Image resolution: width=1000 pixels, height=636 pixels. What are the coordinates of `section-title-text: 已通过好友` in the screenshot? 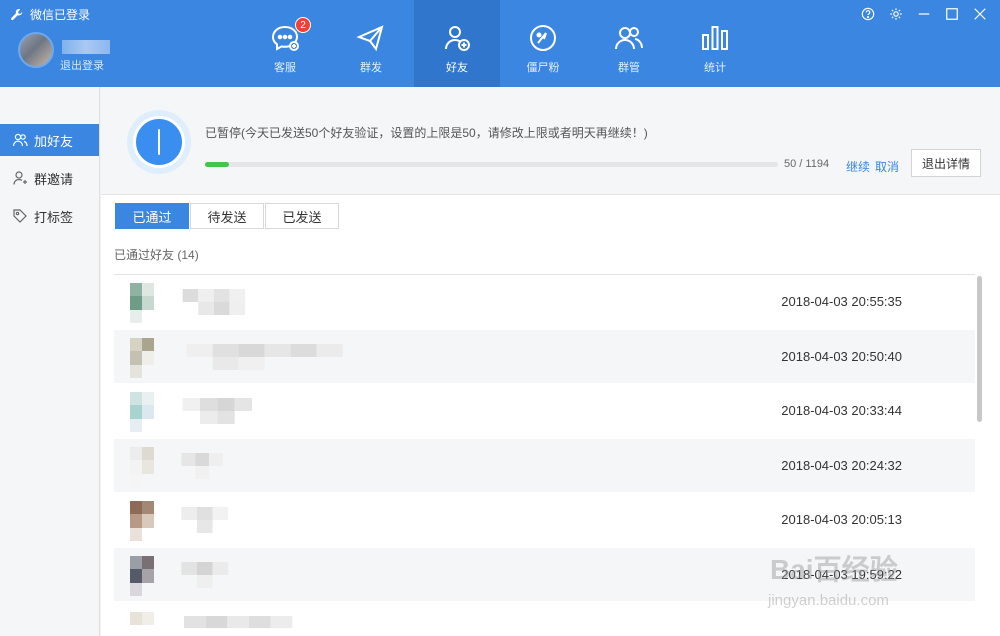 It's located at (144, 255).